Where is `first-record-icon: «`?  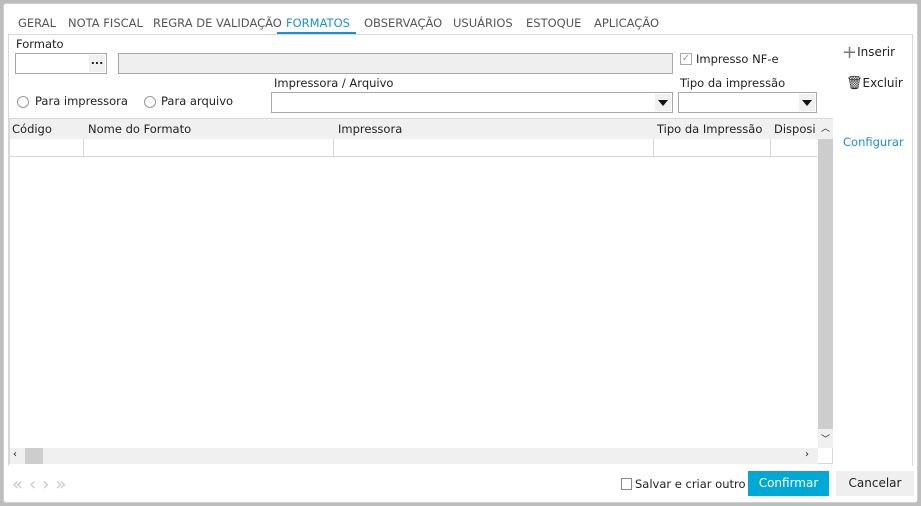 first-record-icon: « is located at coordinates (20, 484).